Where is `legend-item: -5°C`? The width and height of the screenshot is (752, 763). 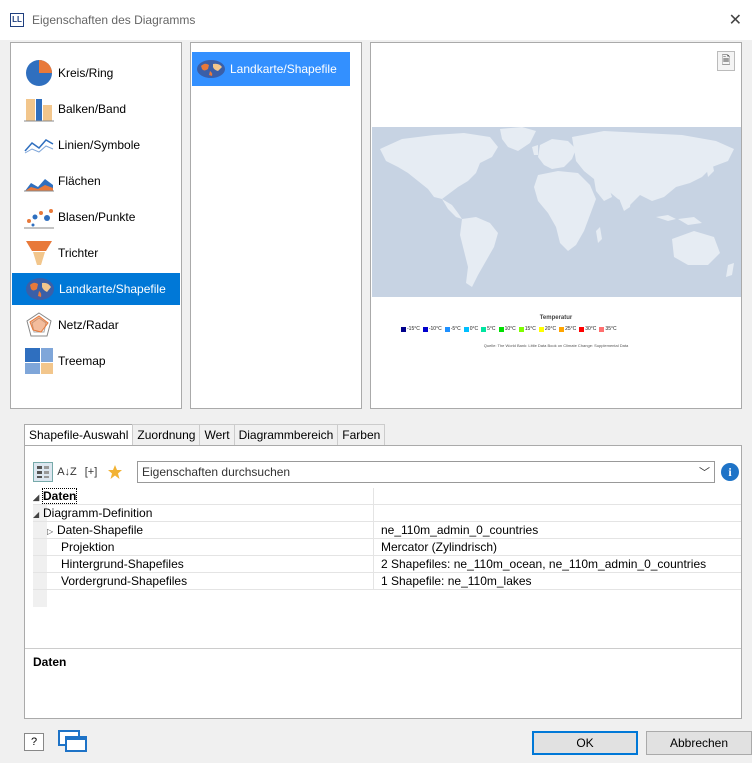
legend-item: -5°C is located at coordinates (452, 329).